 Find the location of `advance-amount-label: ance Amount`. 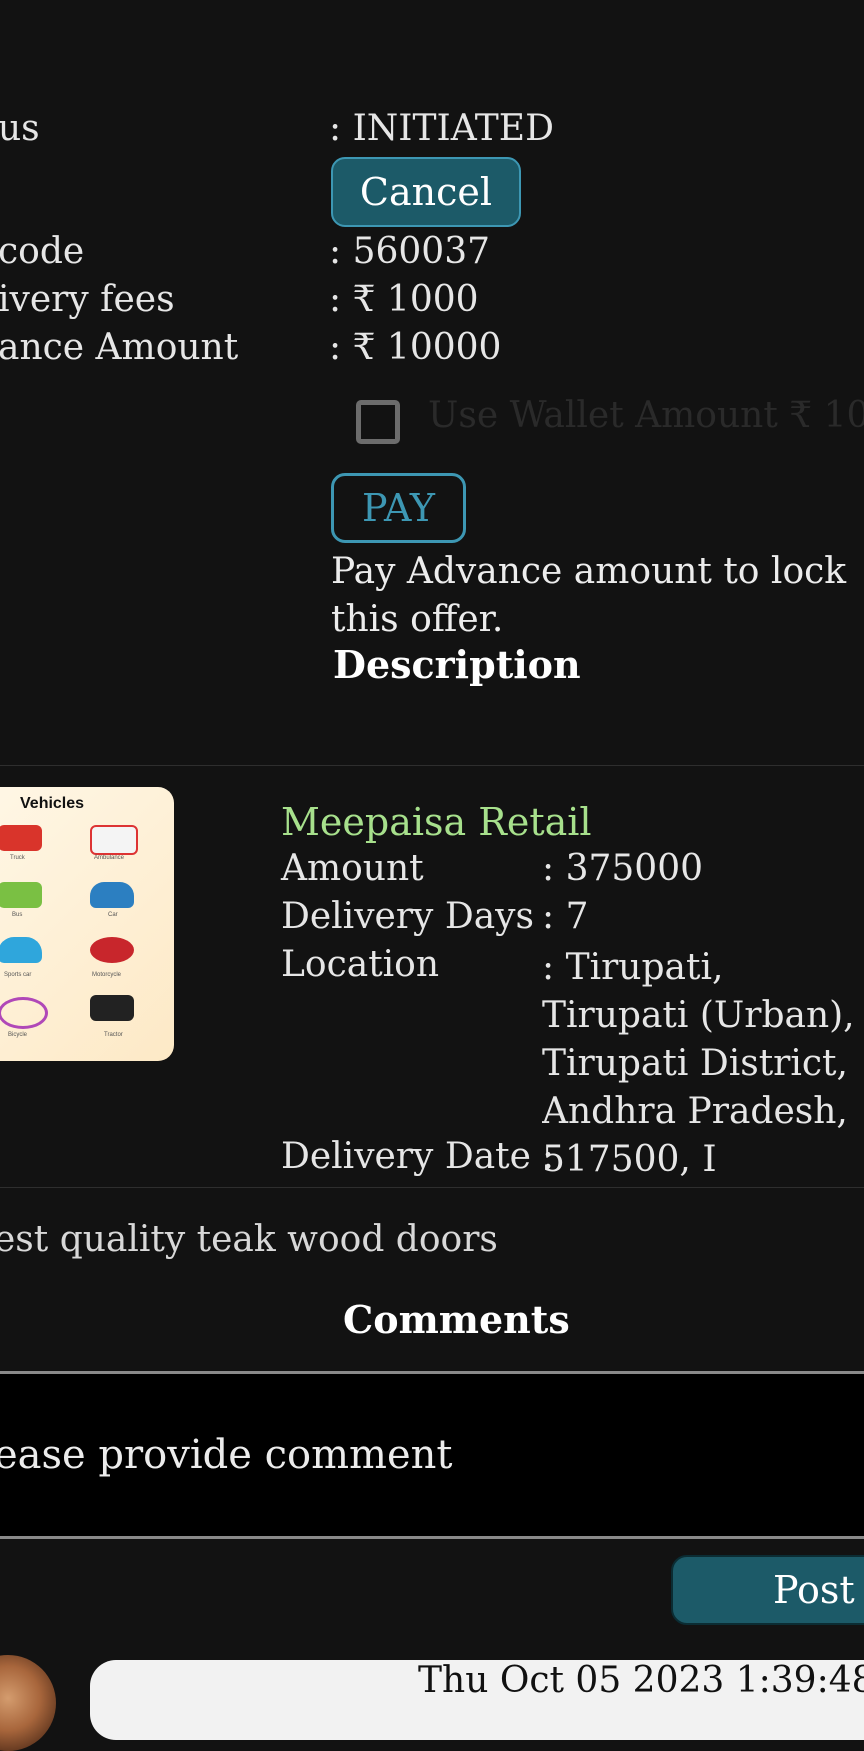

advance-amount-label: ance Amount is located at coordinates (119, 347).